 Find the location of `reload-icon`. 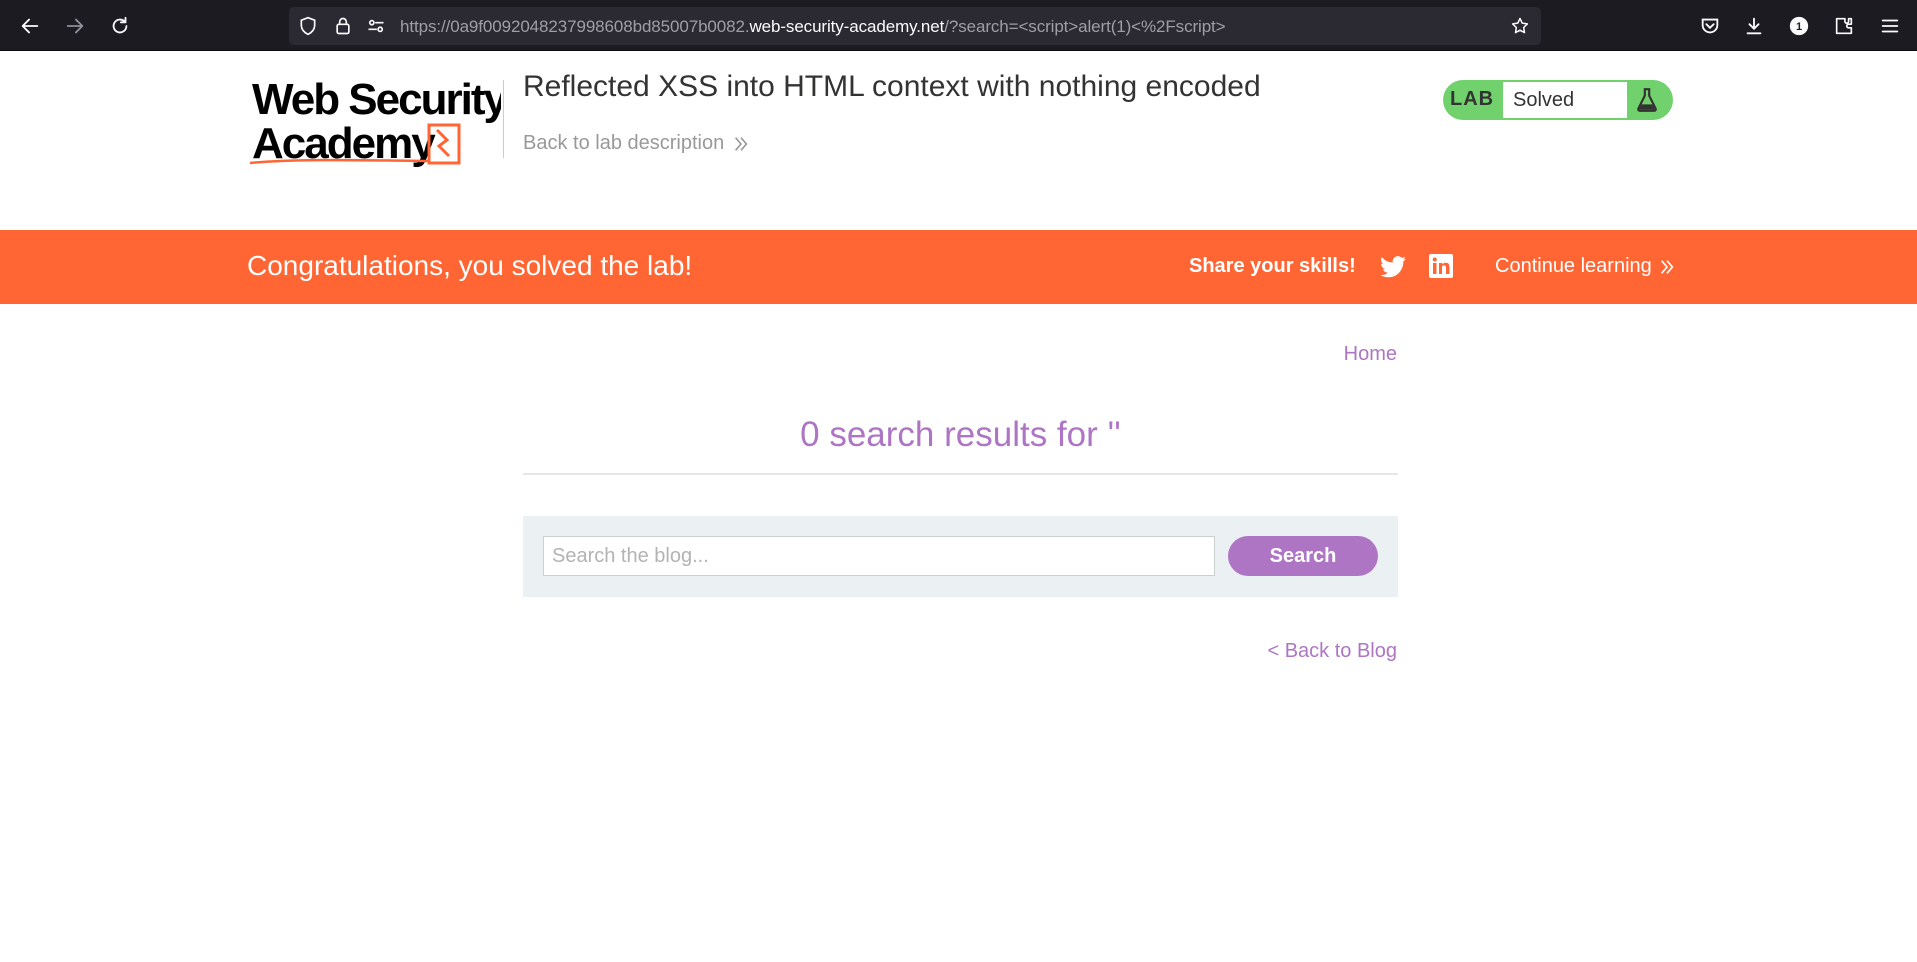

reload-icon is located at coordinates (120, 26).